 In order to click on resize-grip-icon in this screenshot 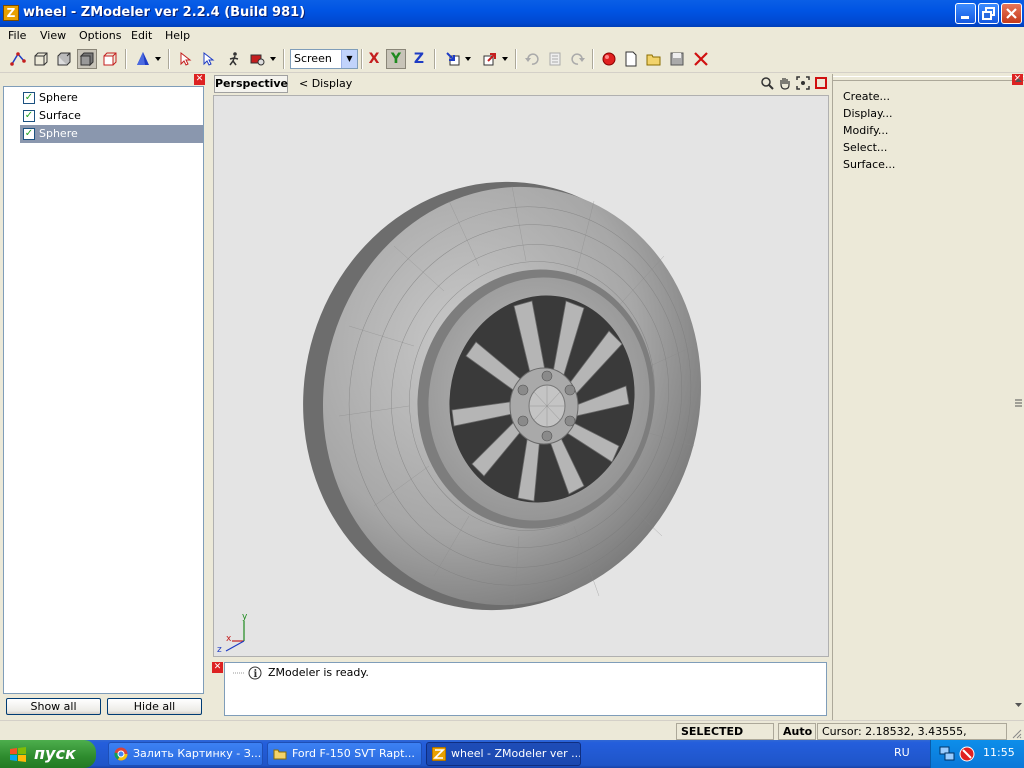, I will do `click(1016, 733)`.